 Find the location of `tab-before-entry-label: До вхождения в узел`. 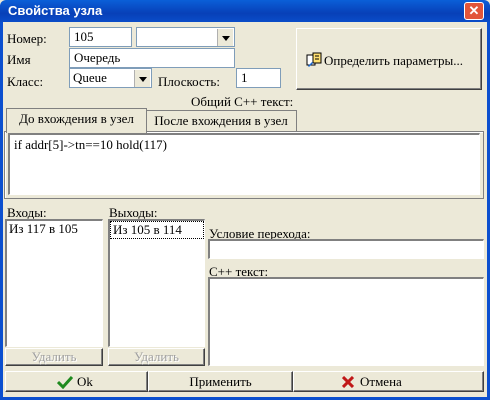

tab-before-entry-label: До вхождения в узел is located at coordinates (76, 120).